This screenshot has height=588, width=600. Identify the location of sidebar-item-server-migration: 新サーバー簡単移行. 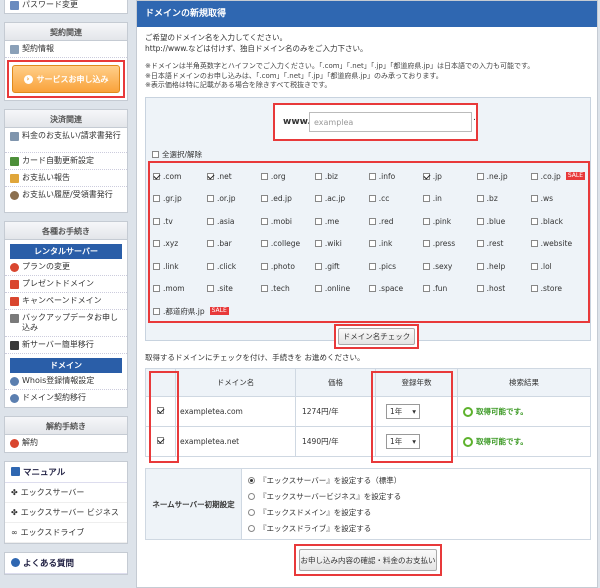
(66, 345).